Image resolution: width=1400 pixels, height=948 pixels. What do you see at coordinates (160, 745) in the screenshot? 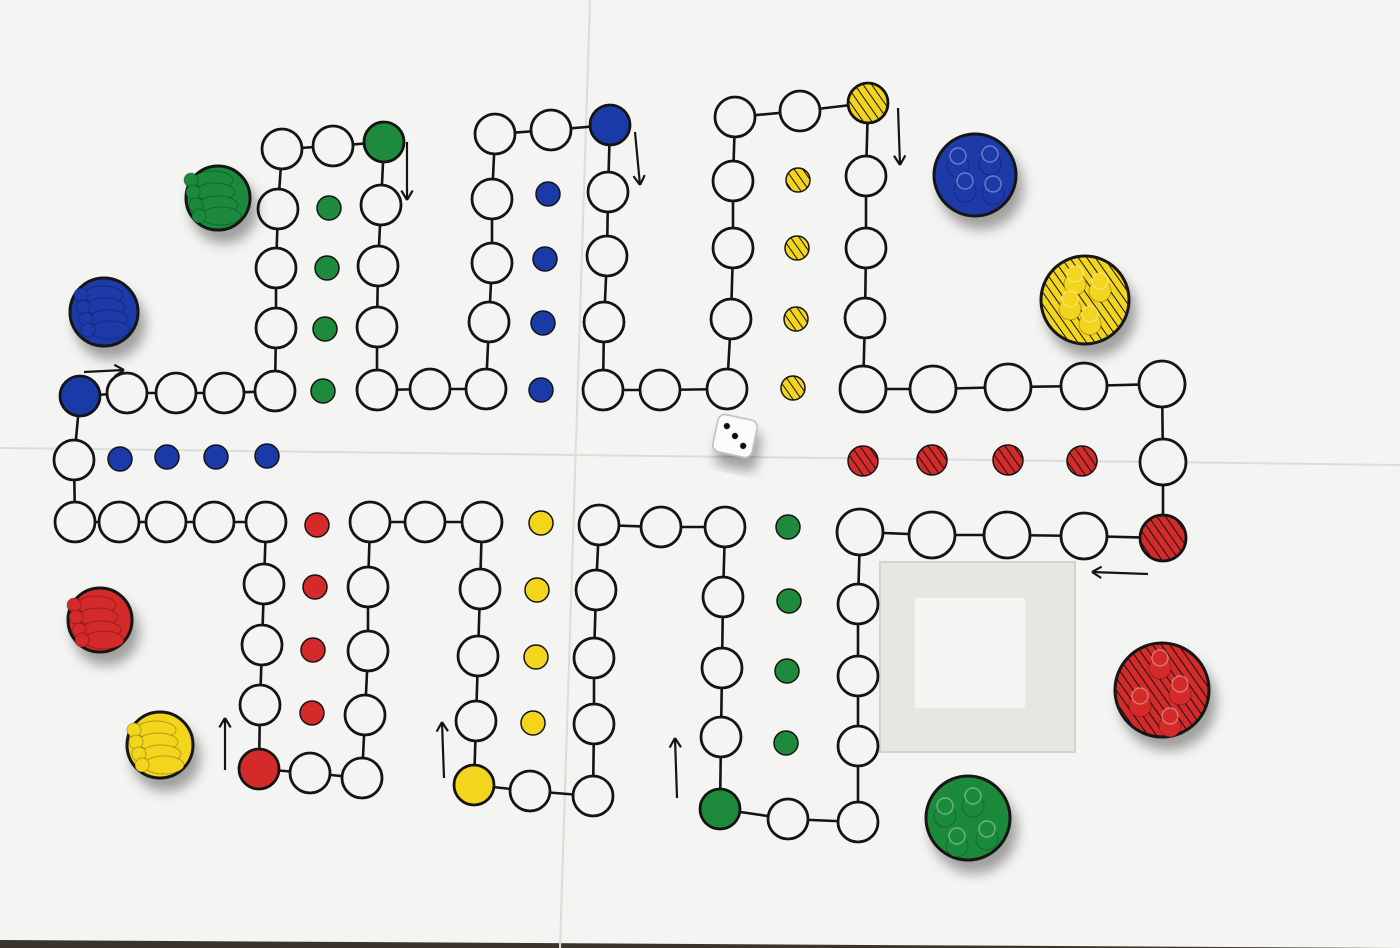
I see `player-base-yellow` at bounding box center [160, 745].